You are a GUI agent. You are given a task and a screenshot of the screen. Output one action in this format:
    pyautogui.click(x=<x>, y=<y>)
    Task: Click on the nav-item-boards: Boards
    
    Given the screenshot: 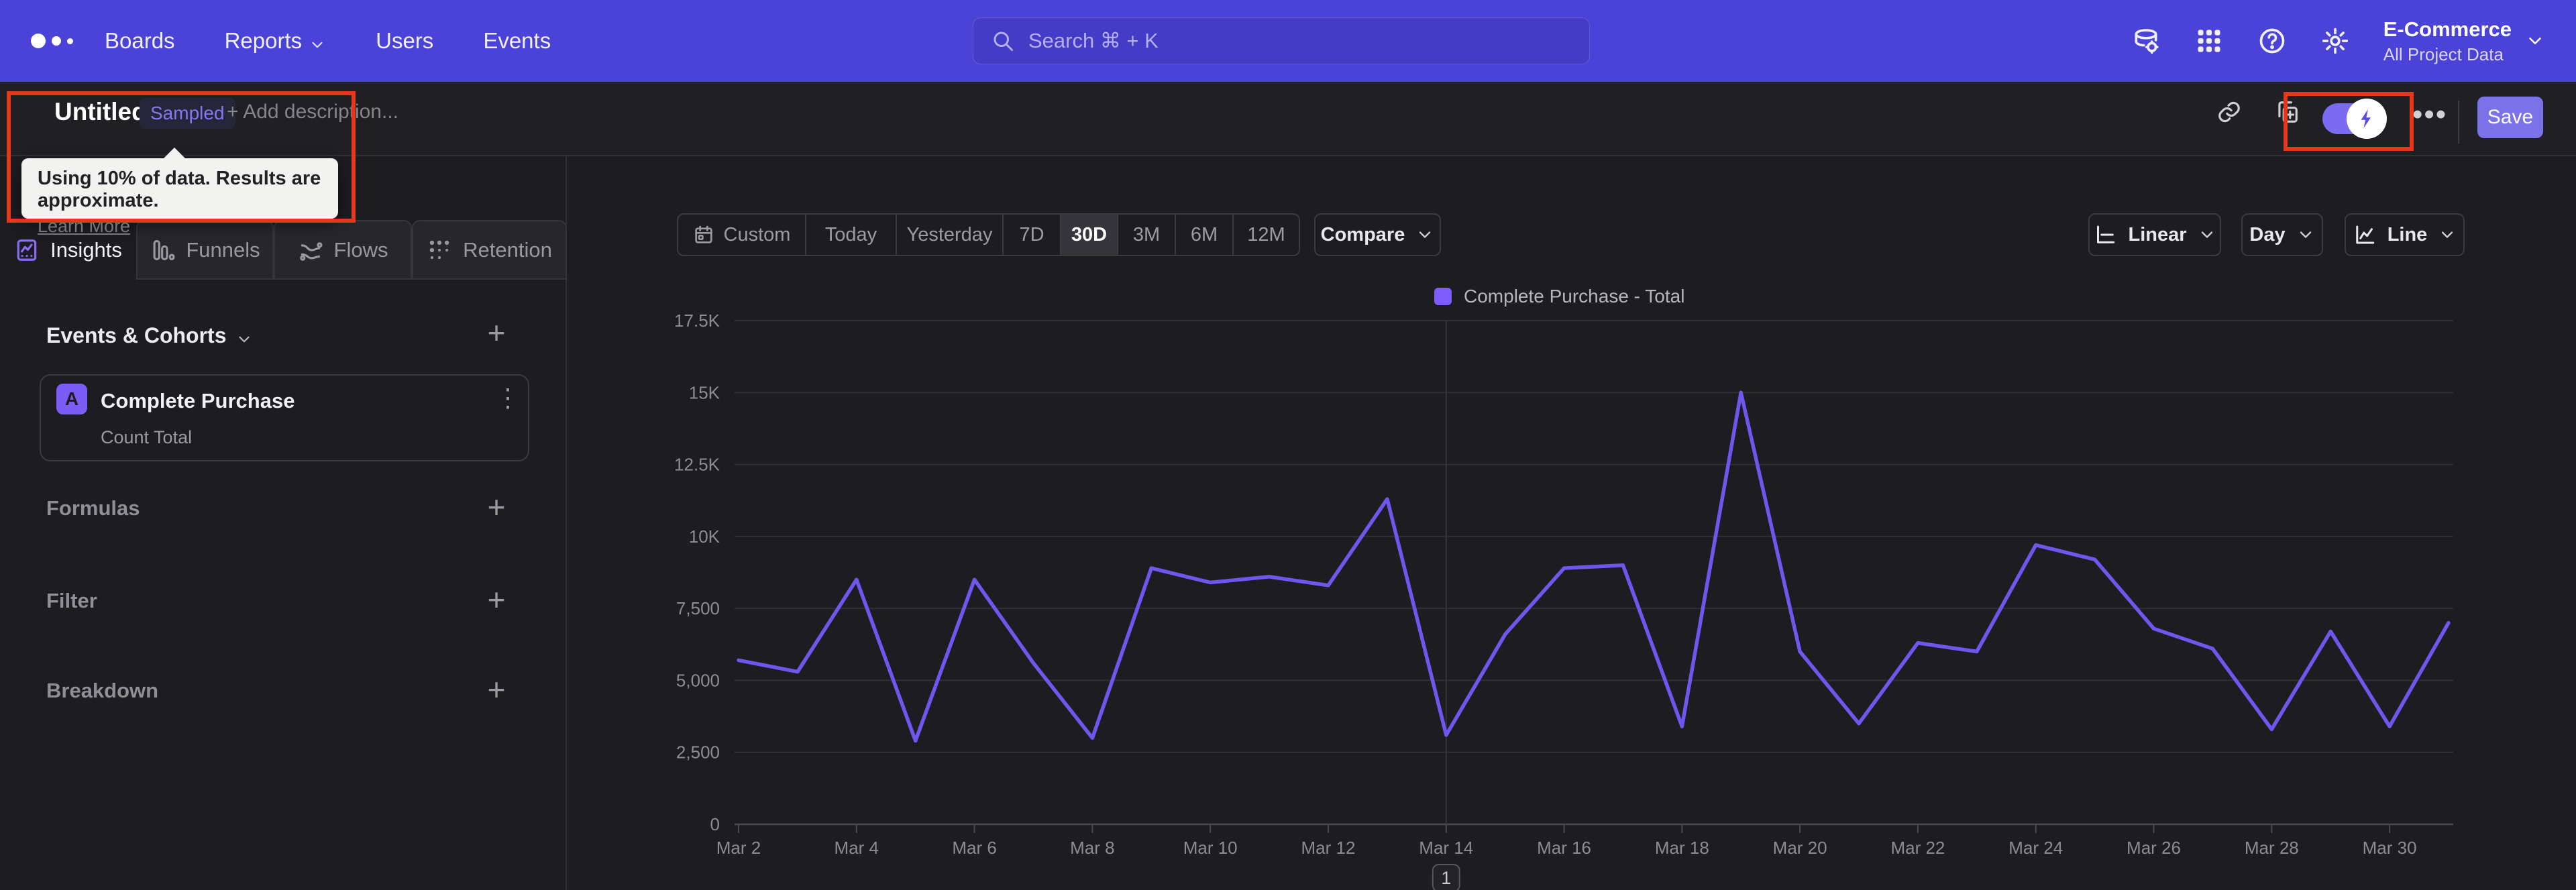 What is the action you would take?
    pyautogui.click(x=140, y=41)
    